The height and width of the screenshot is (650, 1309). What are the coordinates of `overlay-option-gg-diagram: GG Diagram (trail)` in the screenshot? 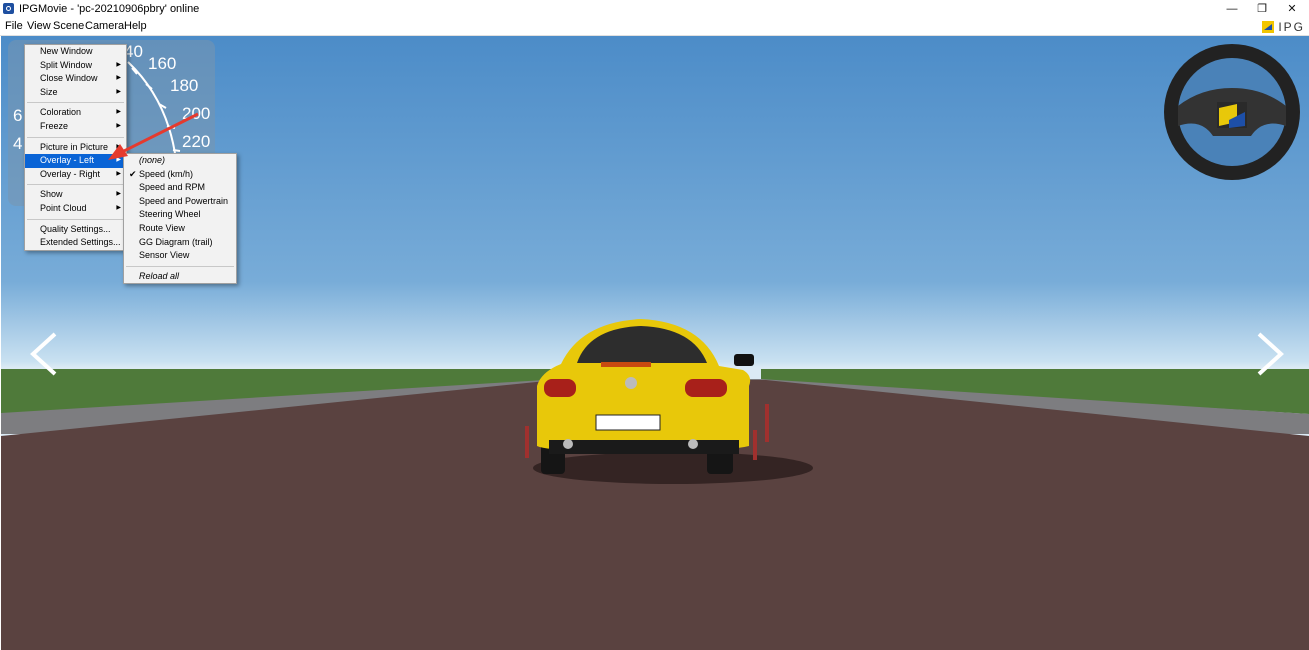 It's located at (180, 243).